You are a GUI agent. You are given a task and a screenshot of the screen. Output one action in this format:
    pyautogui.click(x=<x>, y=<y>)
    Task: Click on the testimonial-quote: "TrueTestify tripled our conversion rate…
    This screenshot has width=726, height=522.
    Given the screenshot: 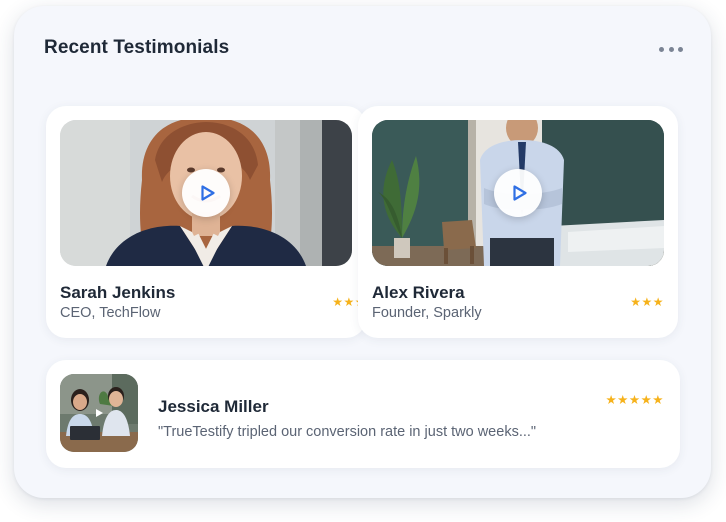 What is the action you would take?
    pyautogui.click(x=347, y=432)
    